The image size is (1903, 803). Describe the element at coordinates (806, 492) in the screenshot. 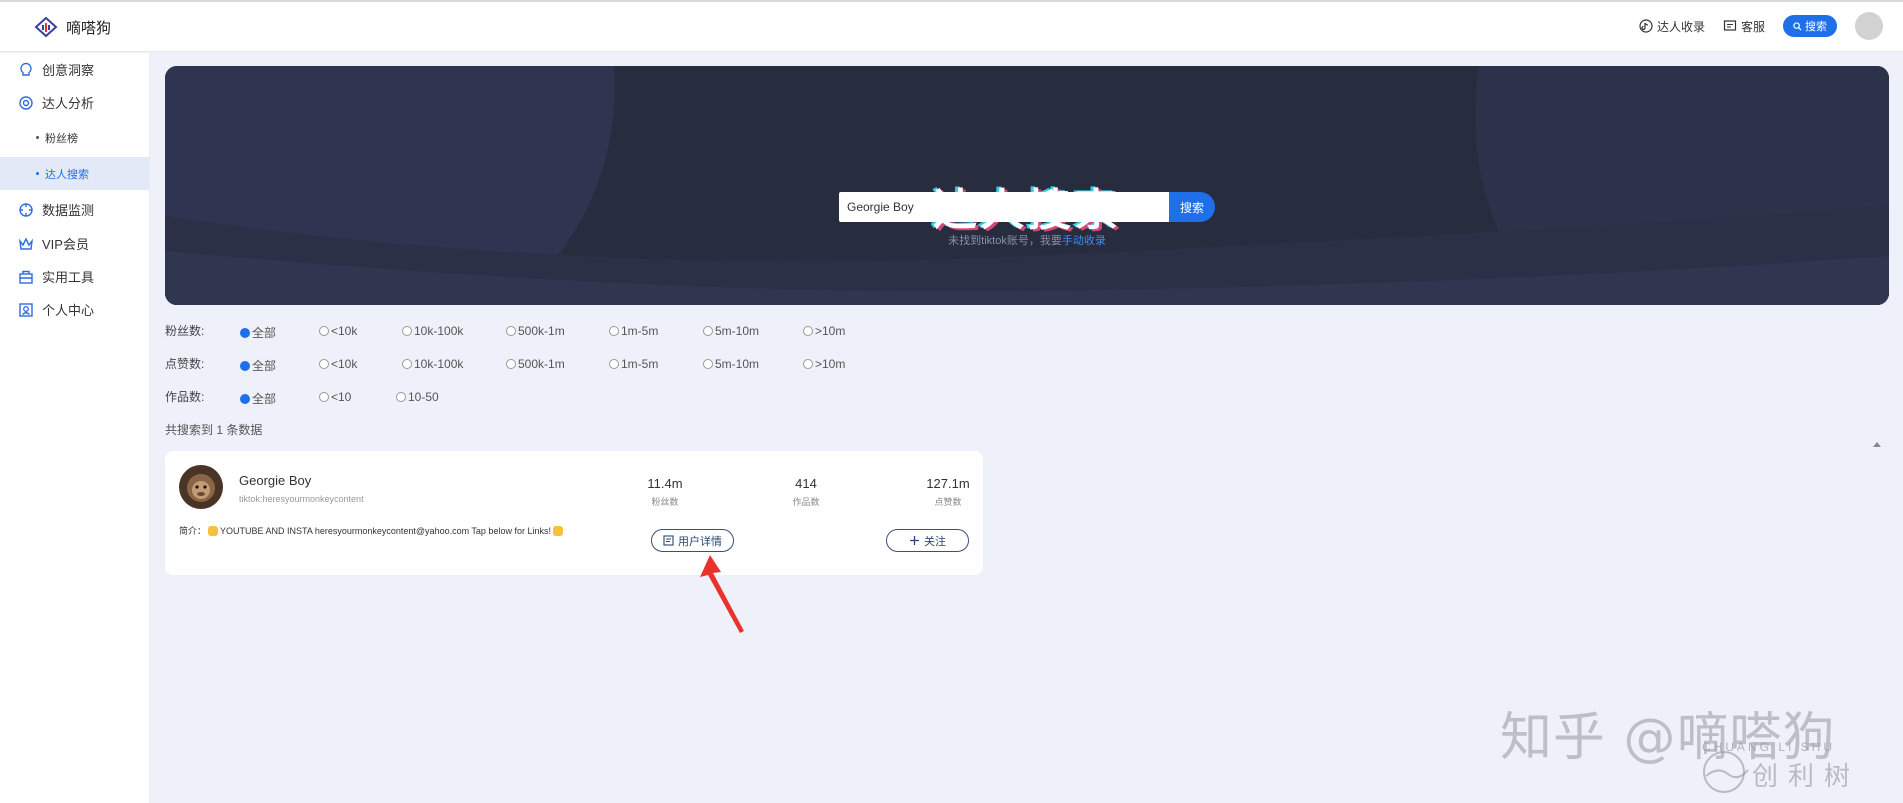

I see `stat-works: 414 作品数` at that location.